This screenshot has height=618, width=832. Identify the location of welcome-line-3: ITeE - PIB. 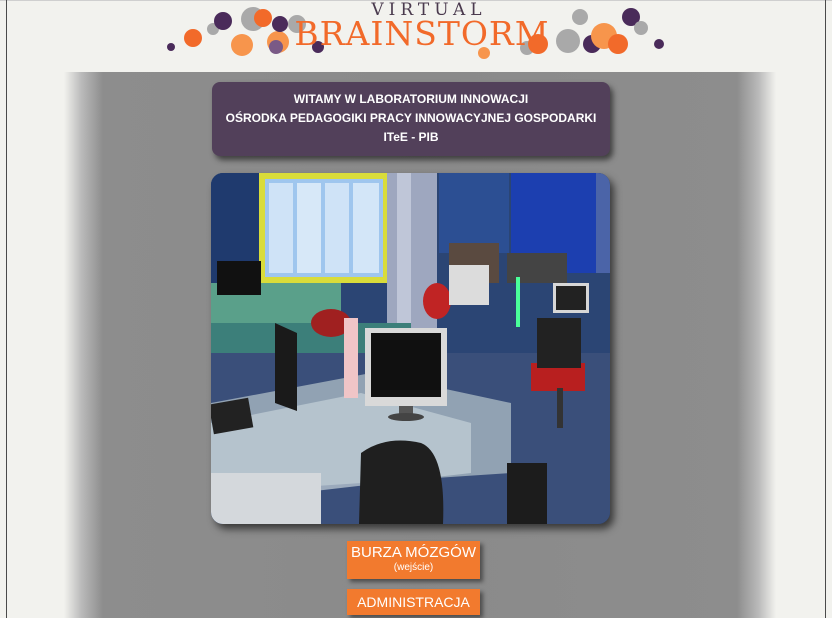
(411, 137).